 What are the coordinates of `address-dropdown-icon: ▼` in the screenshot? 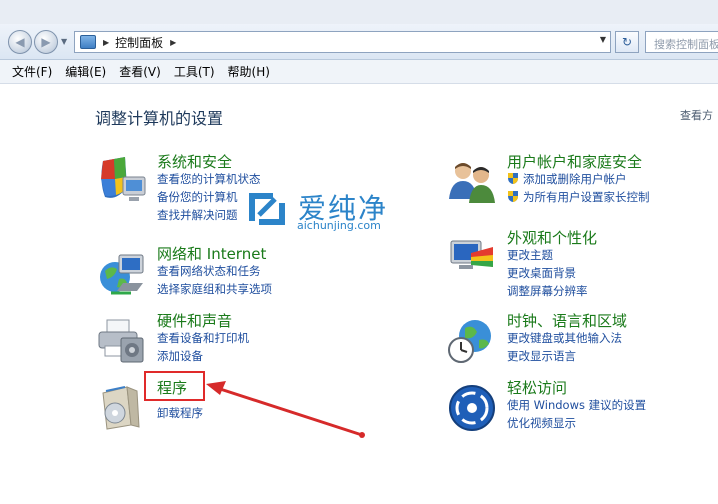 It's located at (603, 39).